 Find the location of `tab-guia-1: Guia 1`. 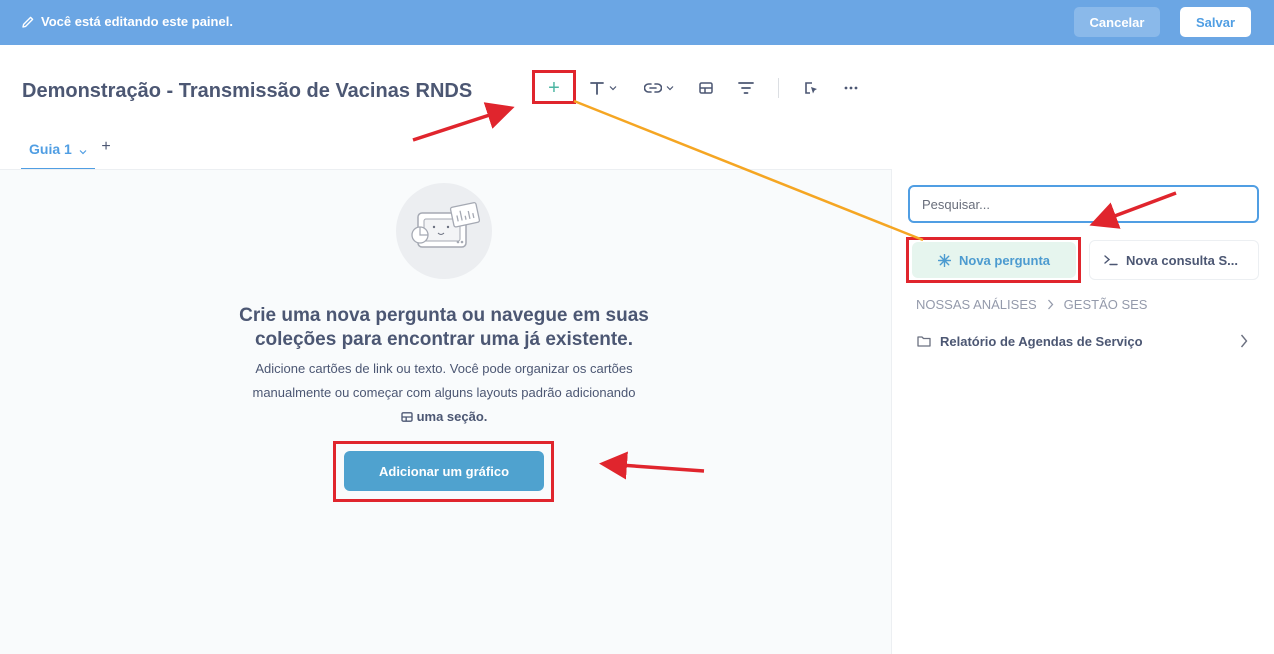

tab-guia-1: Guia 1 is located at coordinates (58, 149).